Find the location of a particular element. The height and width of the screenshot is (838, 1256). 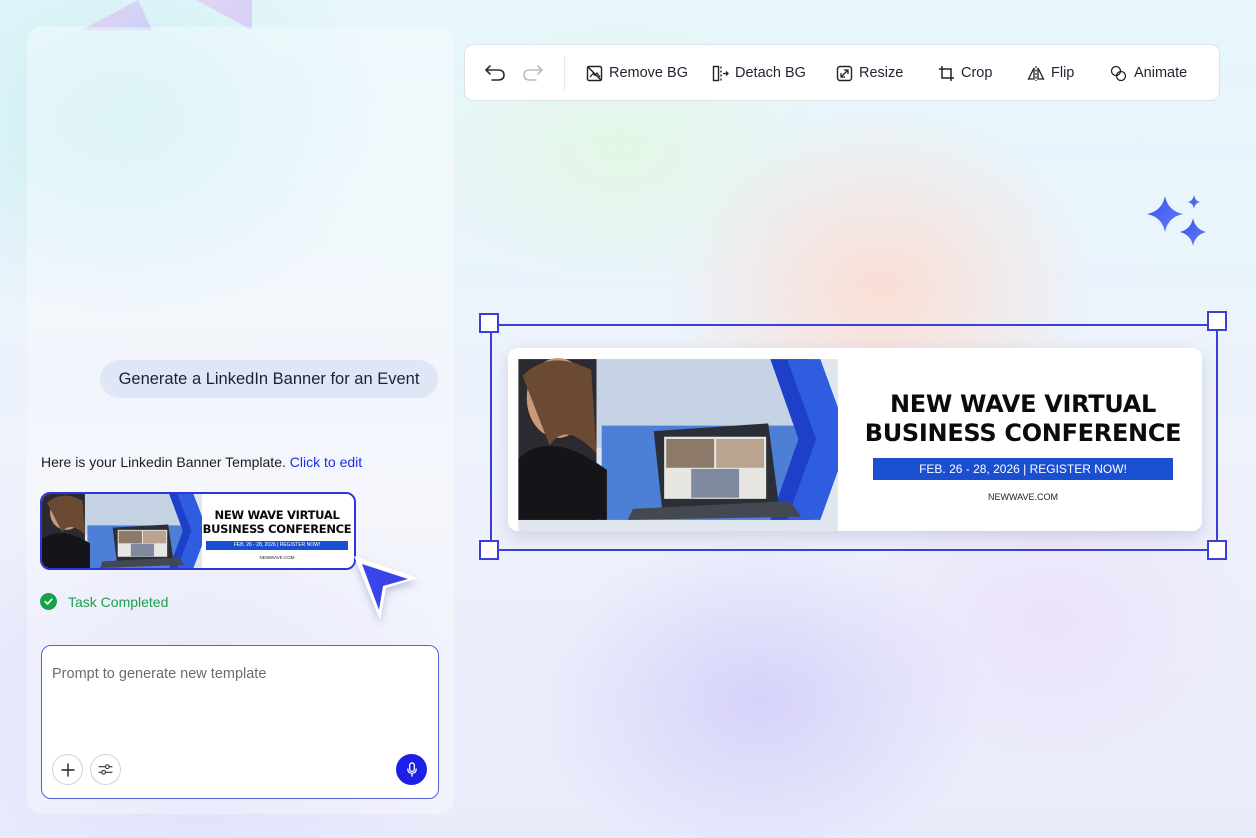

check-circle-icon is located at coordinates (48, 601).